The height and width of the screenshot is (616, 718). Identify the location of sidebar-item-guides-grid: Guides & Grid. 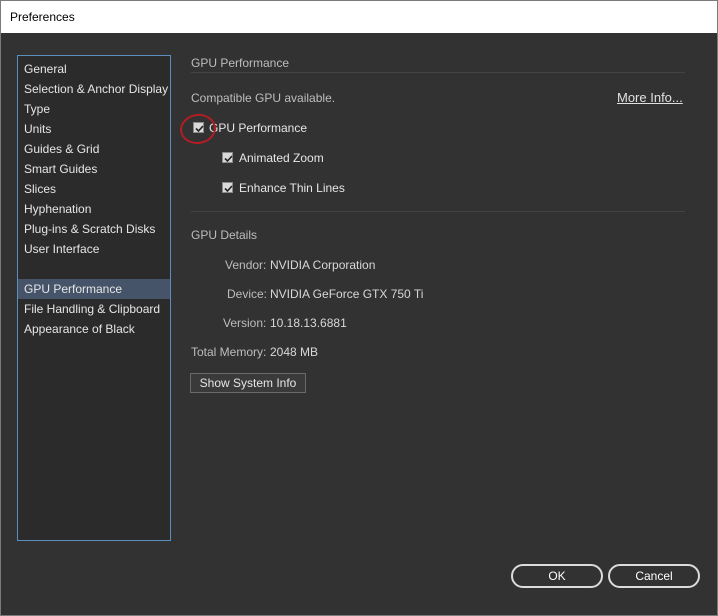
(94, 149).